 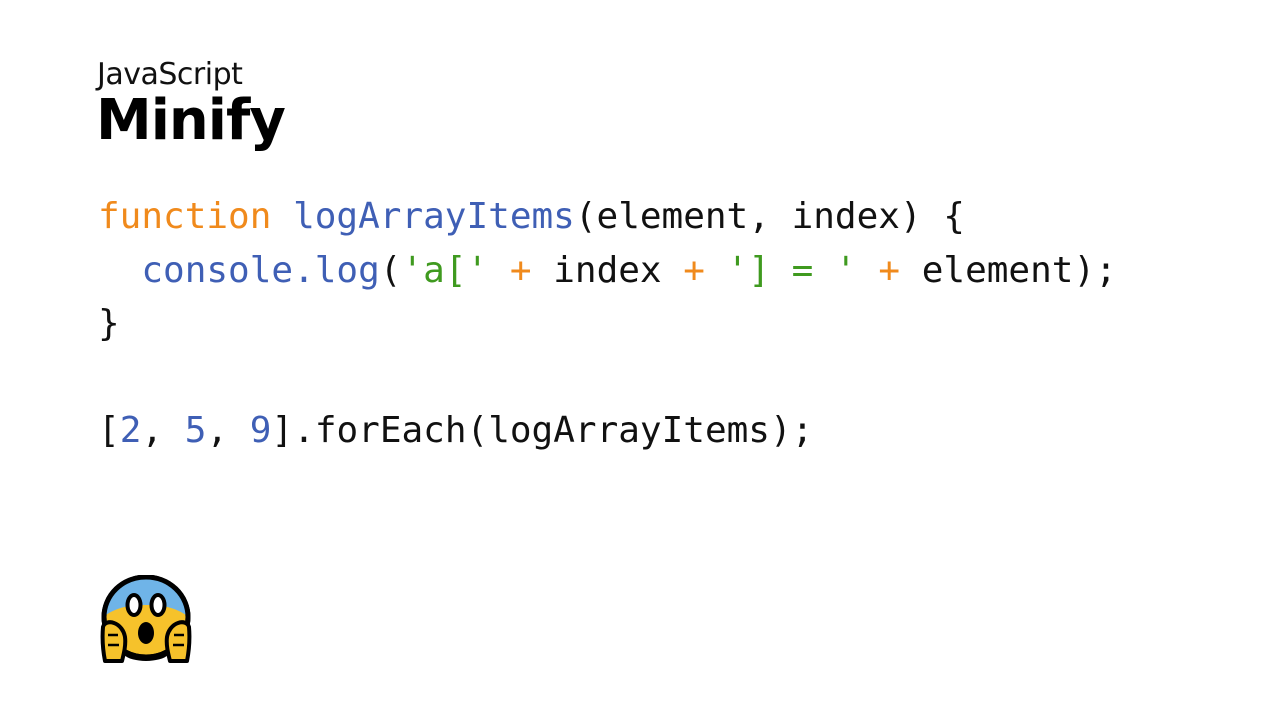 What do you see at coordinates (791, 270) in the screenshot?
I see `code-string: '] = '` at bounding box center [791, 270].